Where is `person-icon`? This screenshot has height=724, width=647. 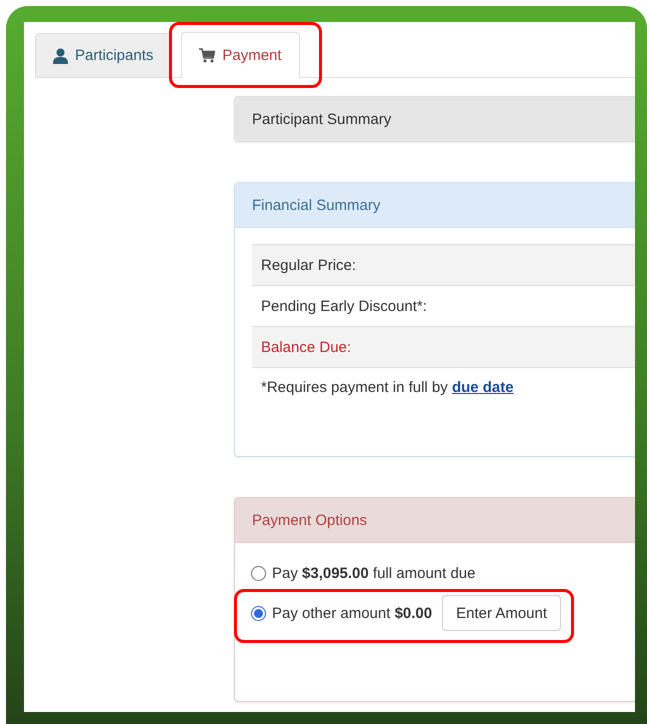 person-icon is located at coordinates (60, 56).